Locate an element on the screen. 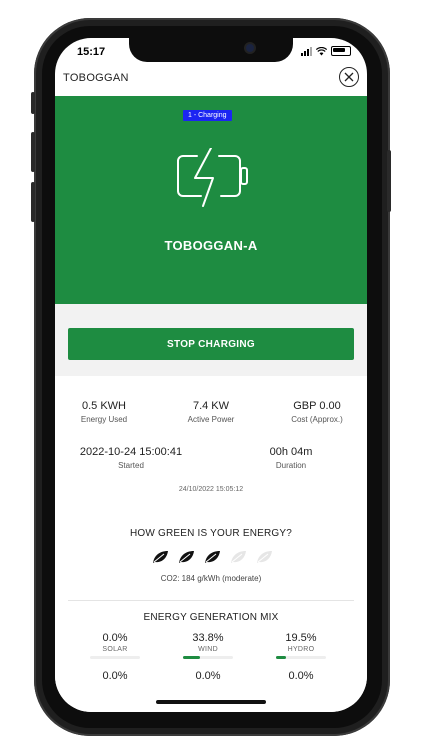 The width and height of the screenshot is (422, 750). silent-switch is located at coordinates (33, 103).